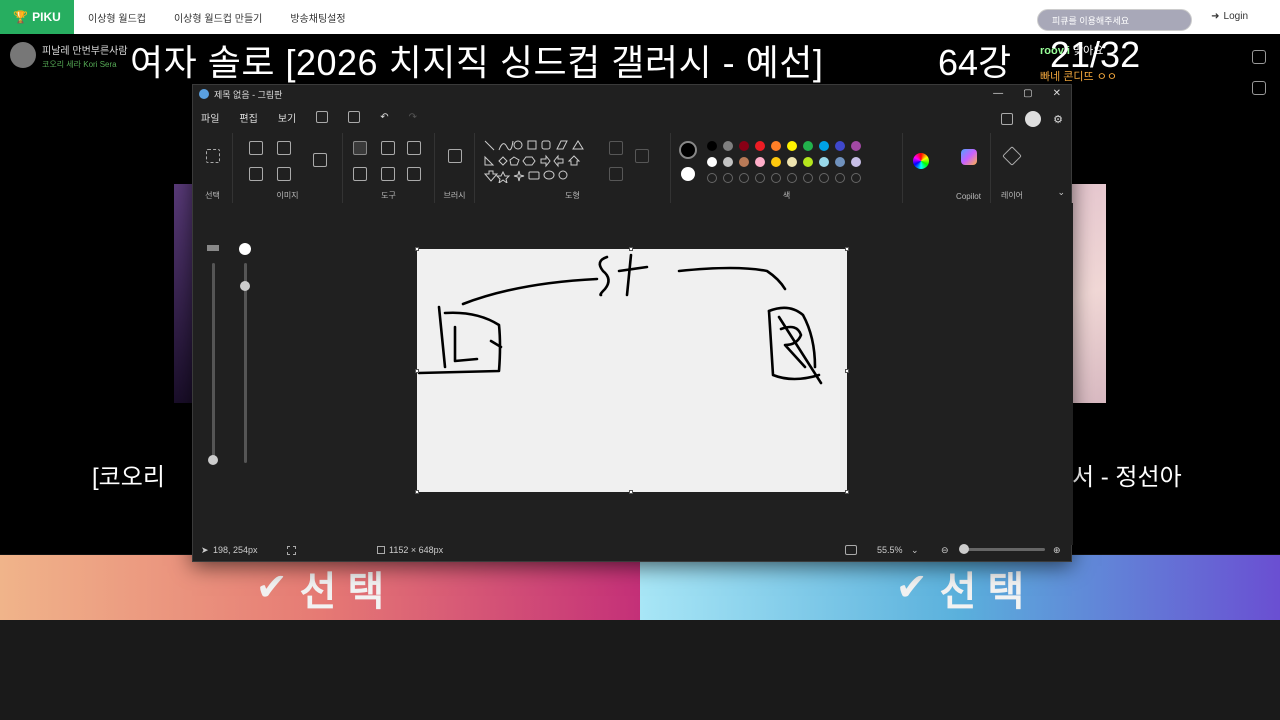  What do you see at coordinates (1057, 550) in the screenshot?
I see `zoom-in-icon: ⊕` at bounding box center [1057, 550].